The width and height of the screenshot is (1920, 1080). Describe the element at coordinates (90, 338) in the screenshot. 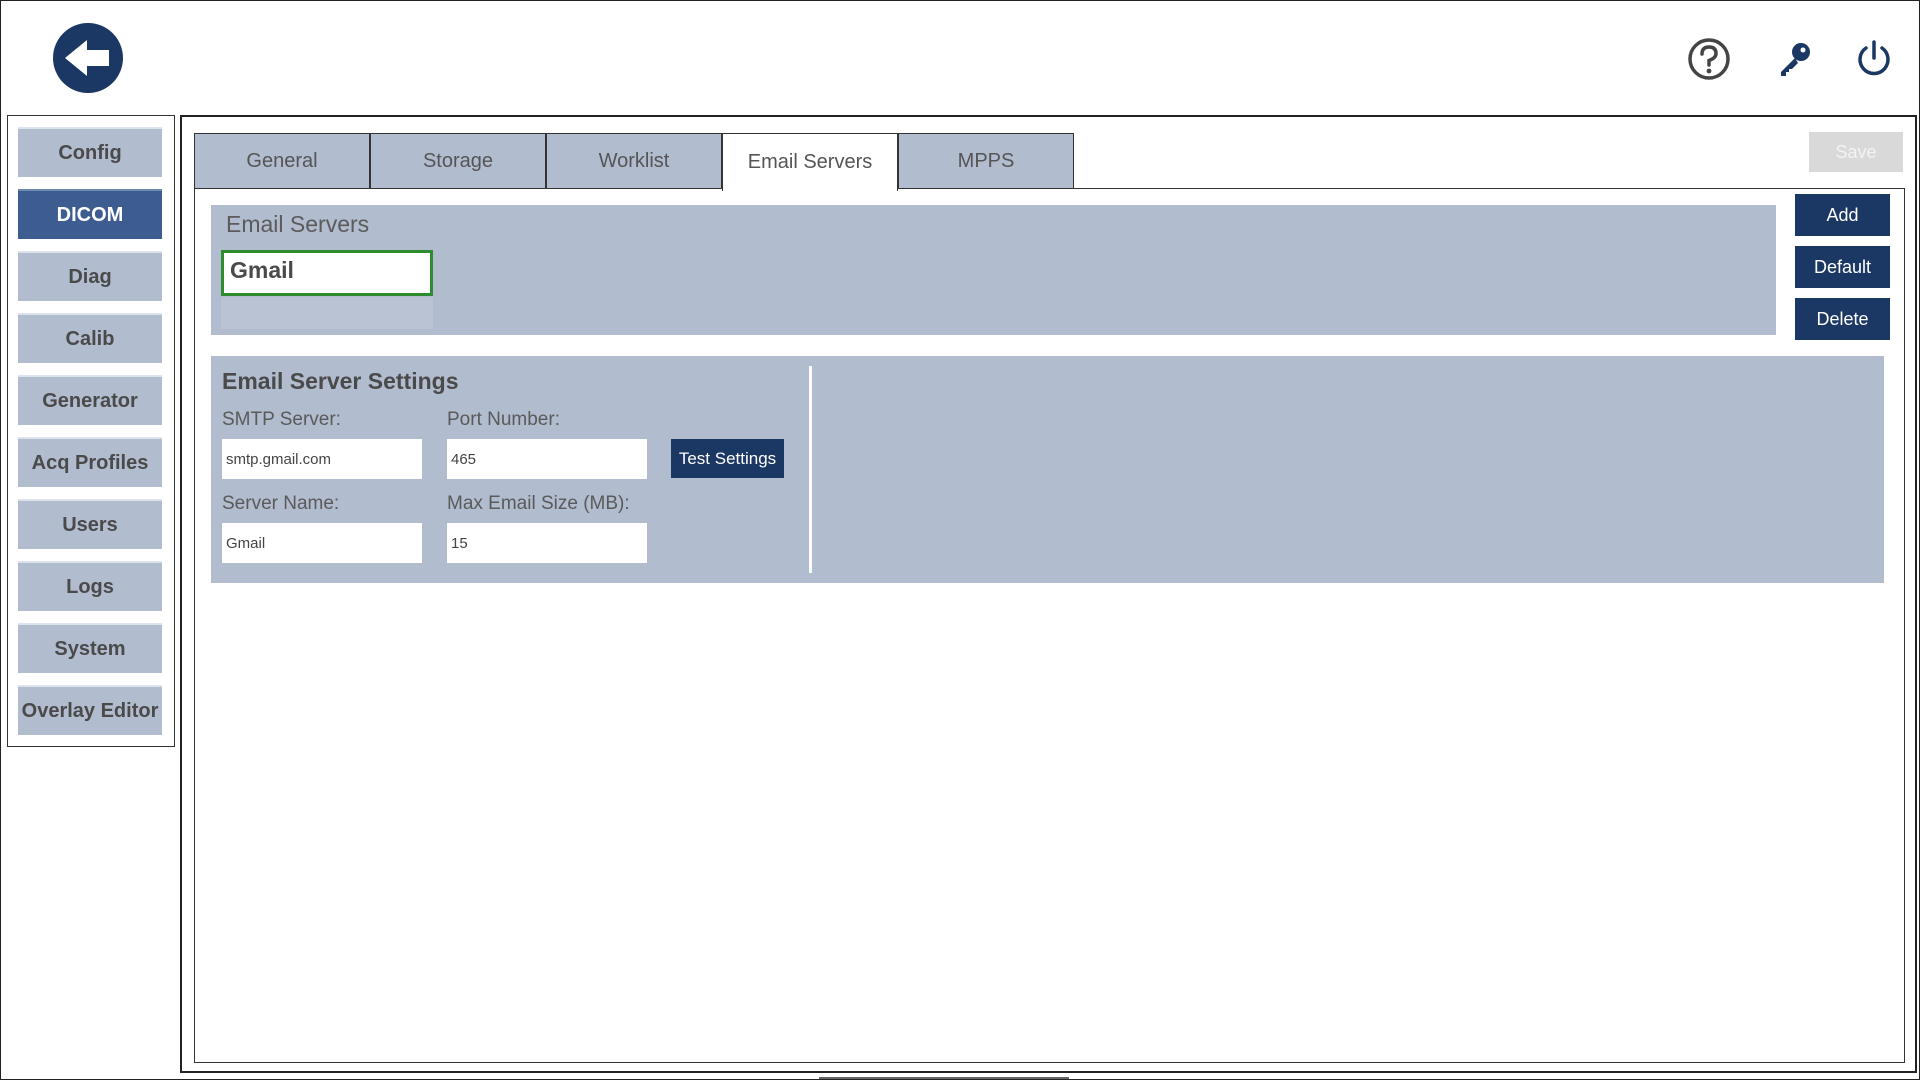

I see `sidebar-item-calib: Calib` at that location.